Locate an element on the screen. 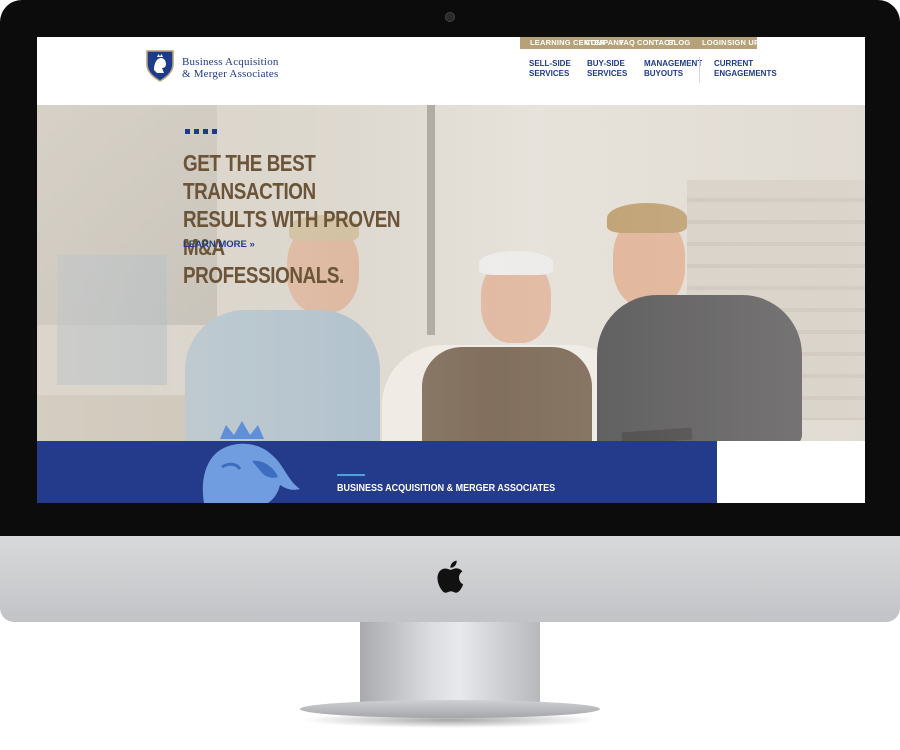 This screenshot has width=900, height=750. nav-sell-side-line2: SERVICES is located at coordinates (549, 73).